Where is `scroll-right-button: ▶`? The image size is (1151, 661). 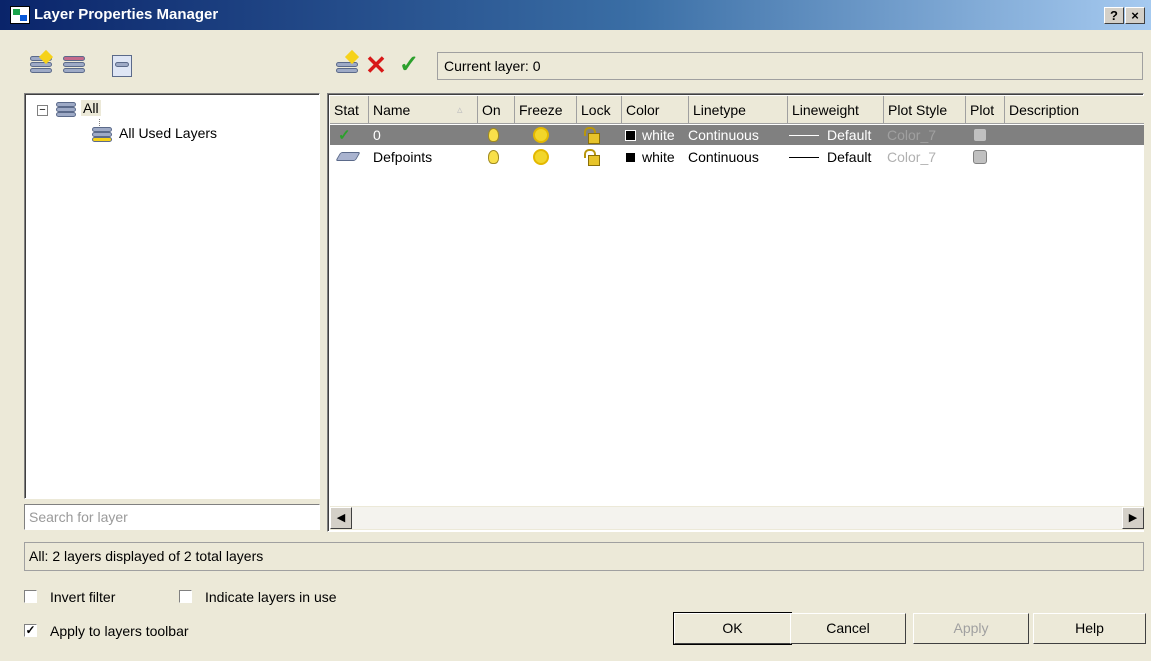 scroll-right-button: ▶ is located at coordinates (1133, 518).